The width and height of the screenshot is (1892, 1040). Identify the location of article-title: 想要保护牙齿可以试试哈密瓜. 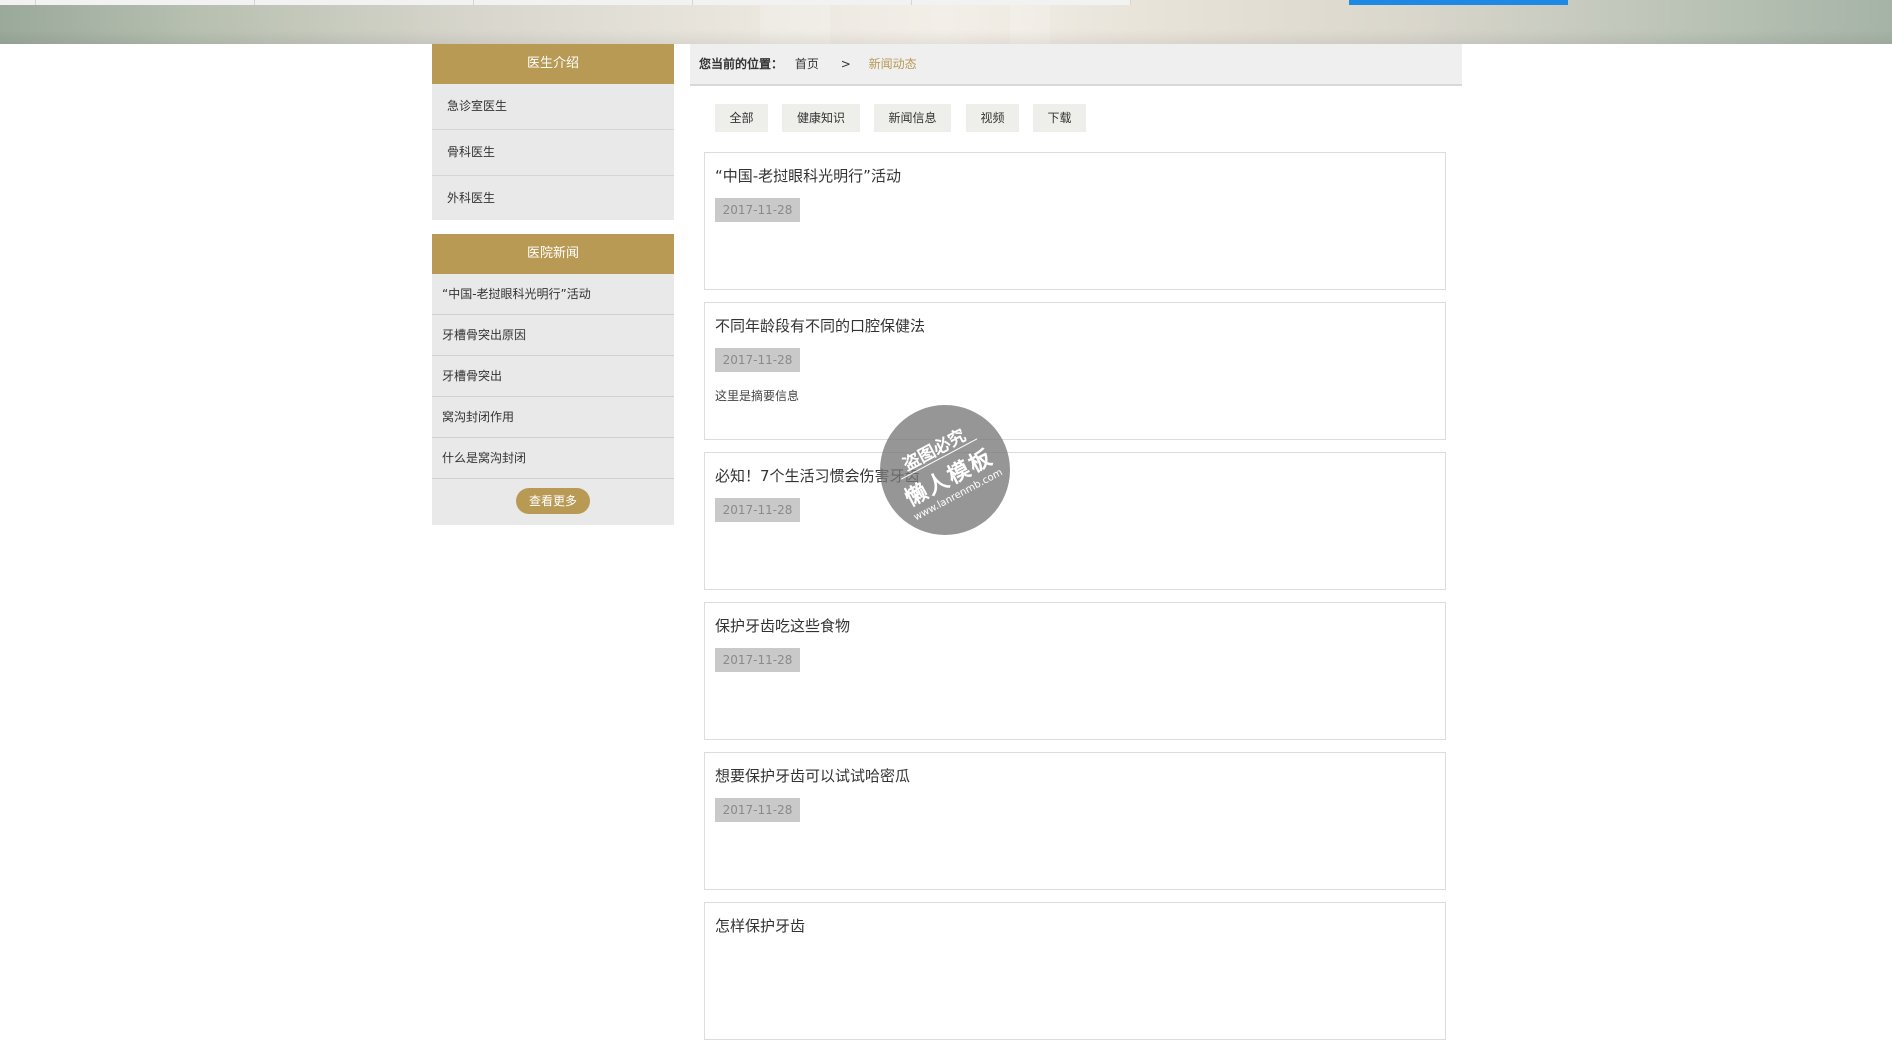
(812, 775).